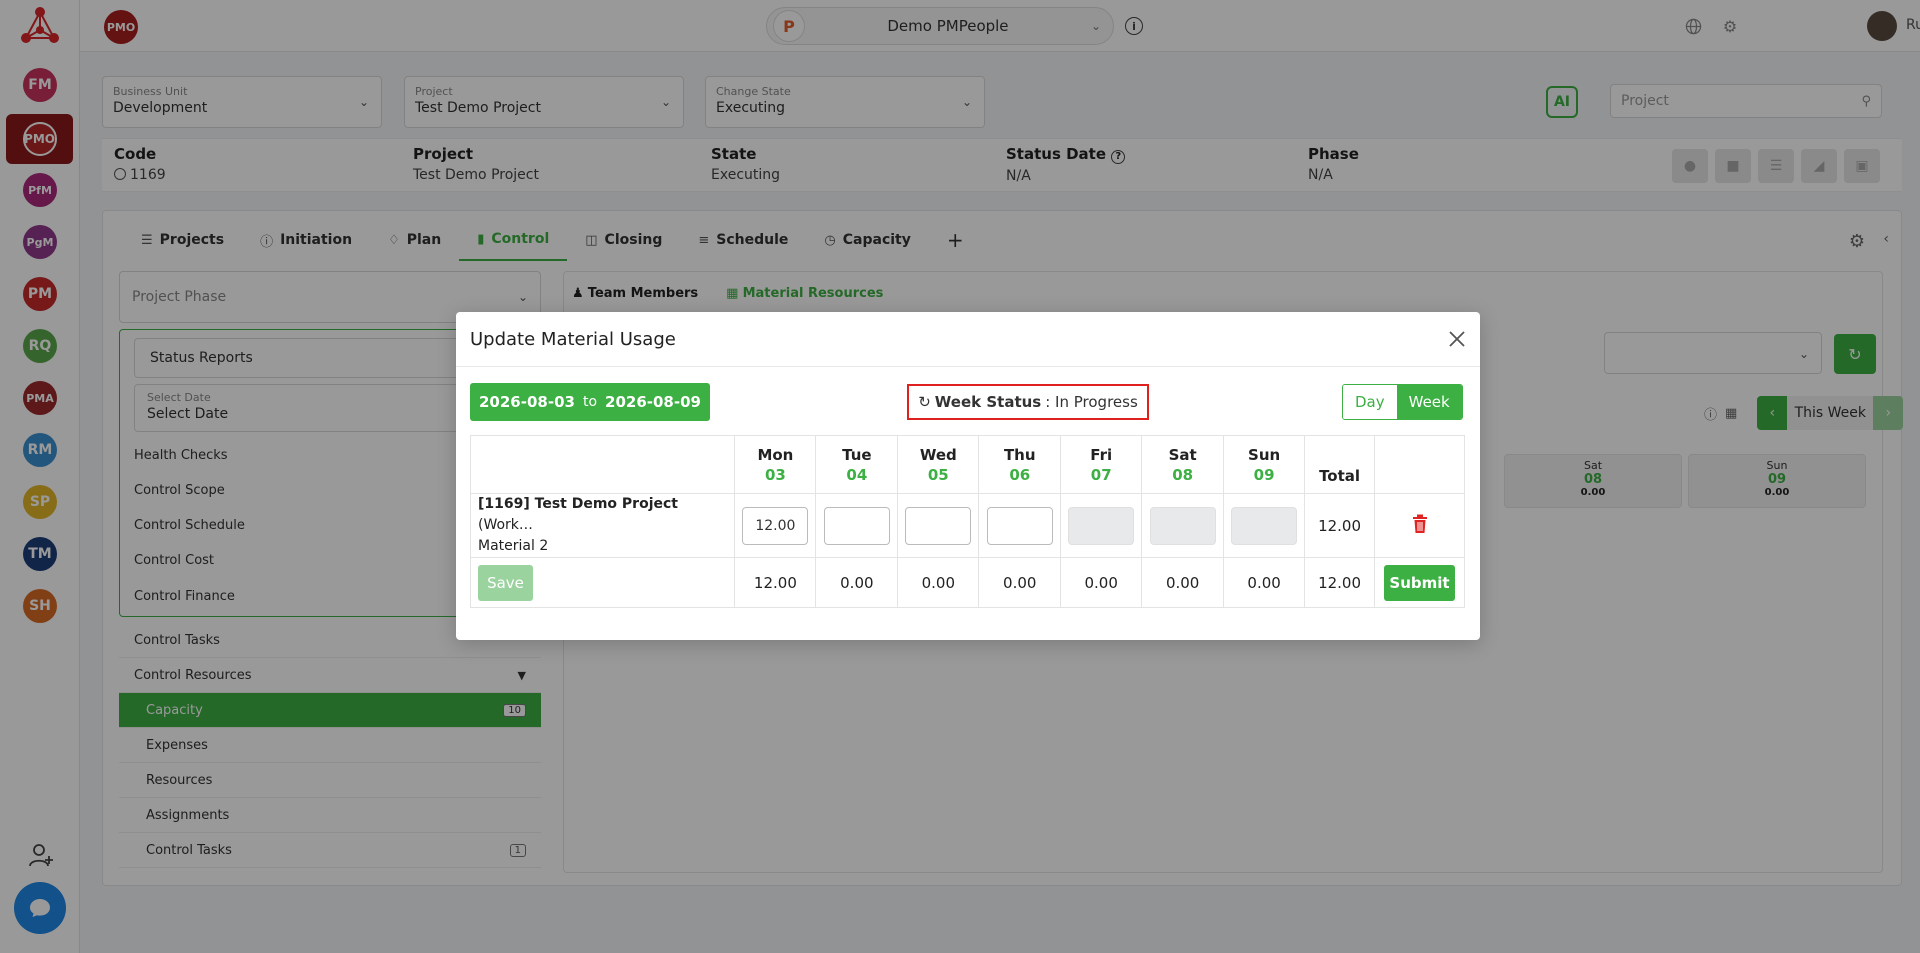  What do you see at coordinates (1264, 454) in the screenshot?
I see `day-name: Sun` at bounding box center [1264, 454].